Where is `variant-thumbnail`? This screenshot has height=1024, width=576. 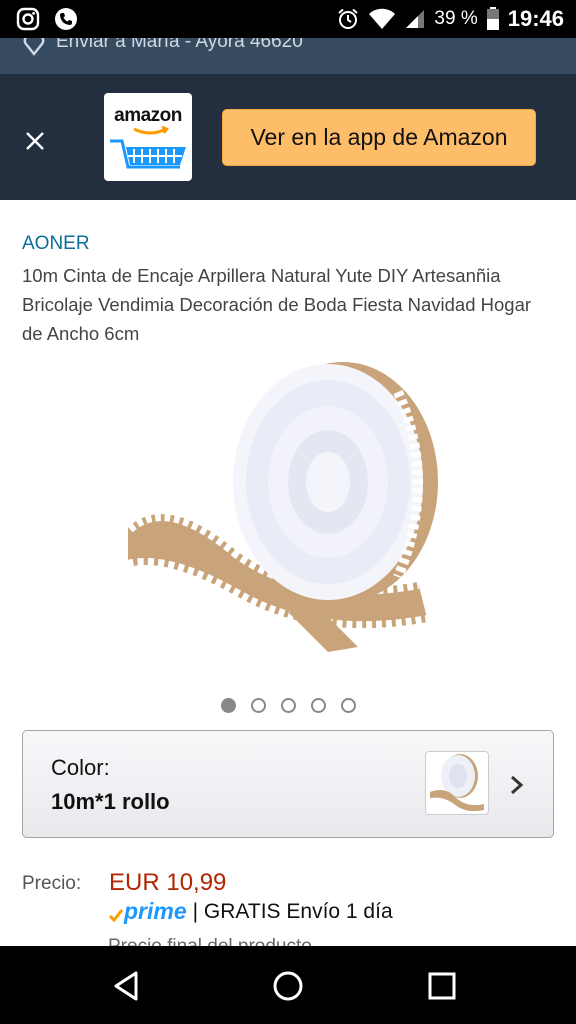
variant-thumbnail is located at coordinates (457, 783).